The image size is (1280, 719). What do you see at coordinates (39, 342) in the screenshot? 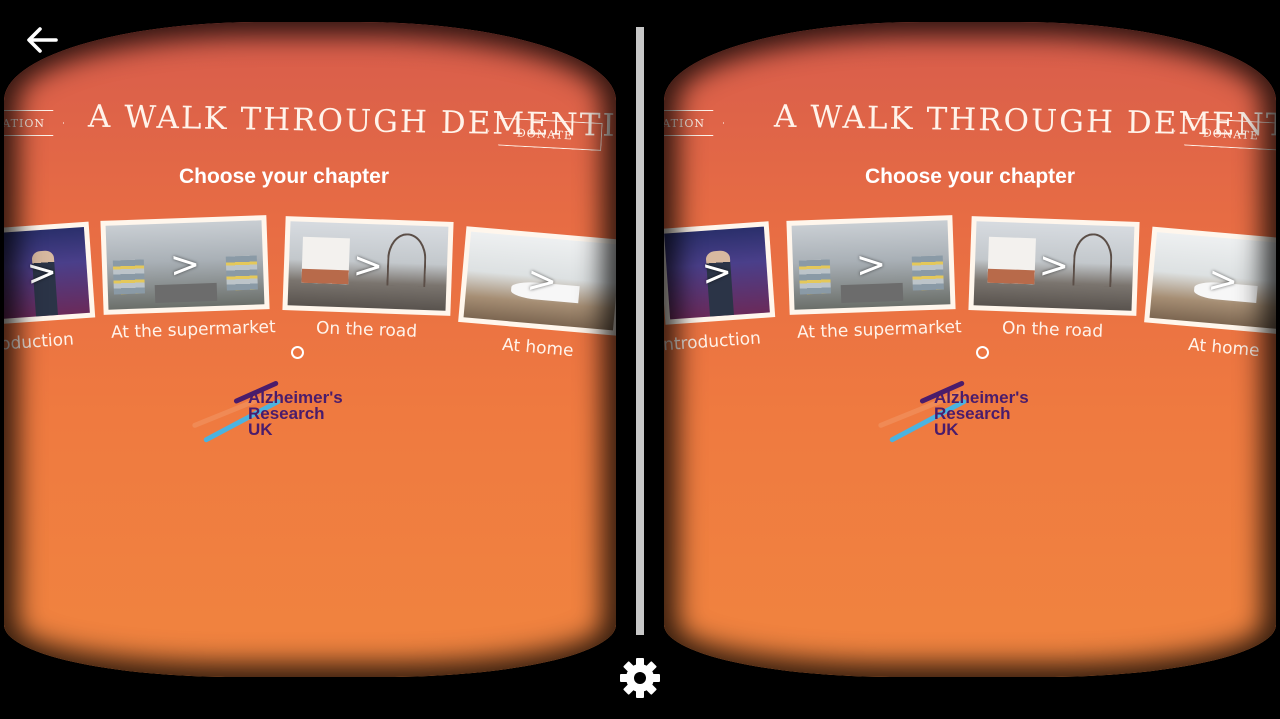
I see `chapter-label-introduction: oduction` at bounding box center [39, 342].